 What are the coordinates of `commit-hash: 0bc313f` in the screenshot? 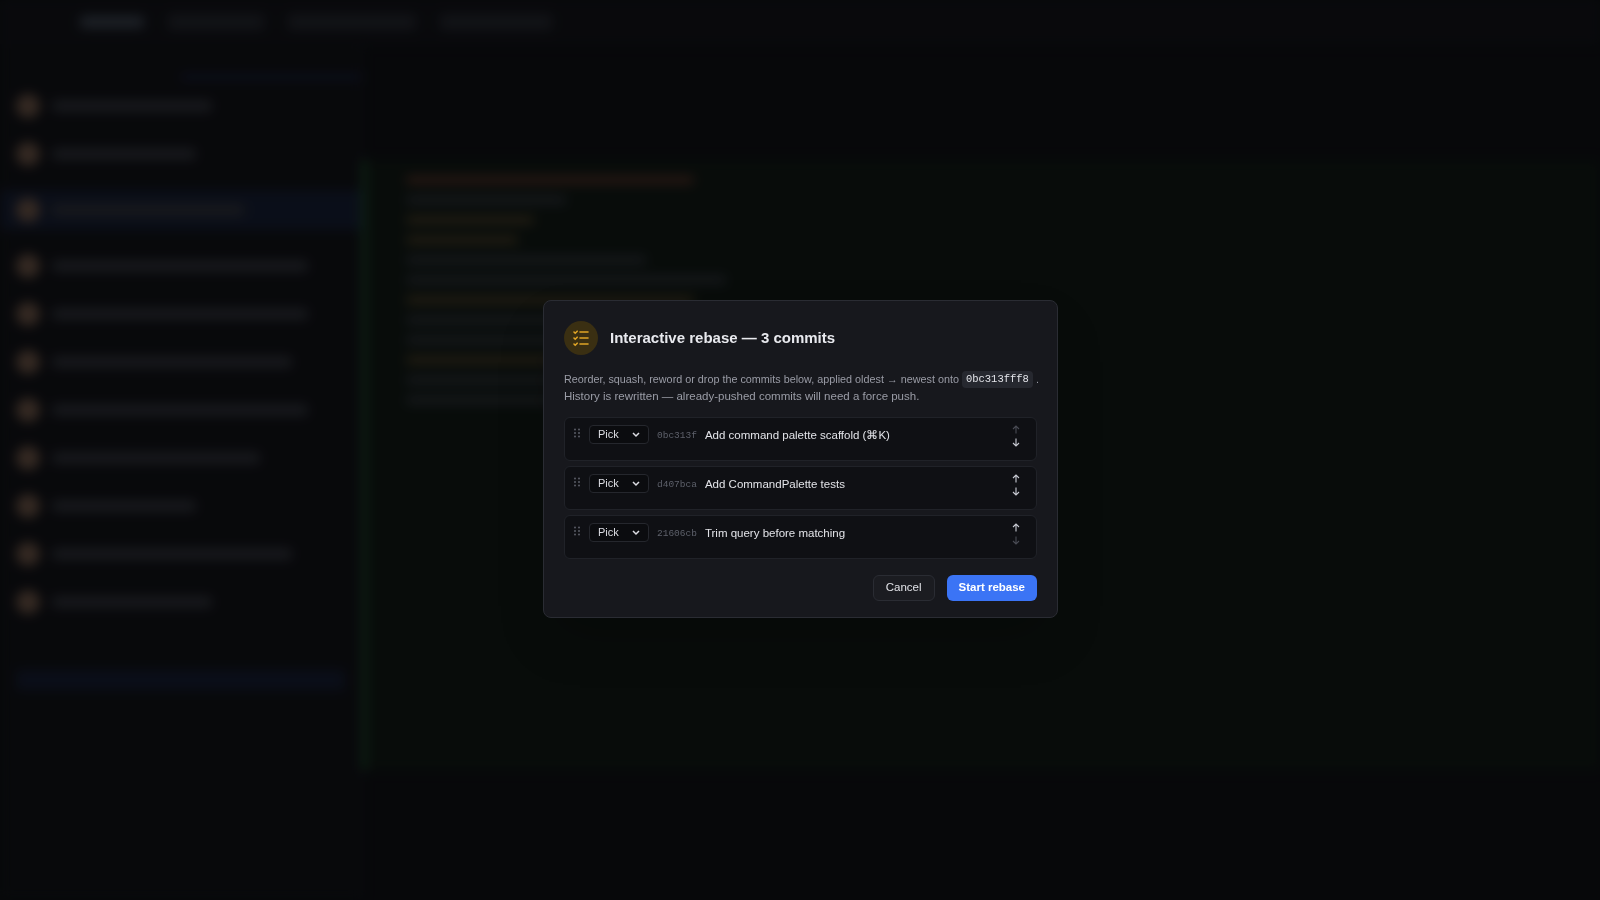 It's located at (677, 436).